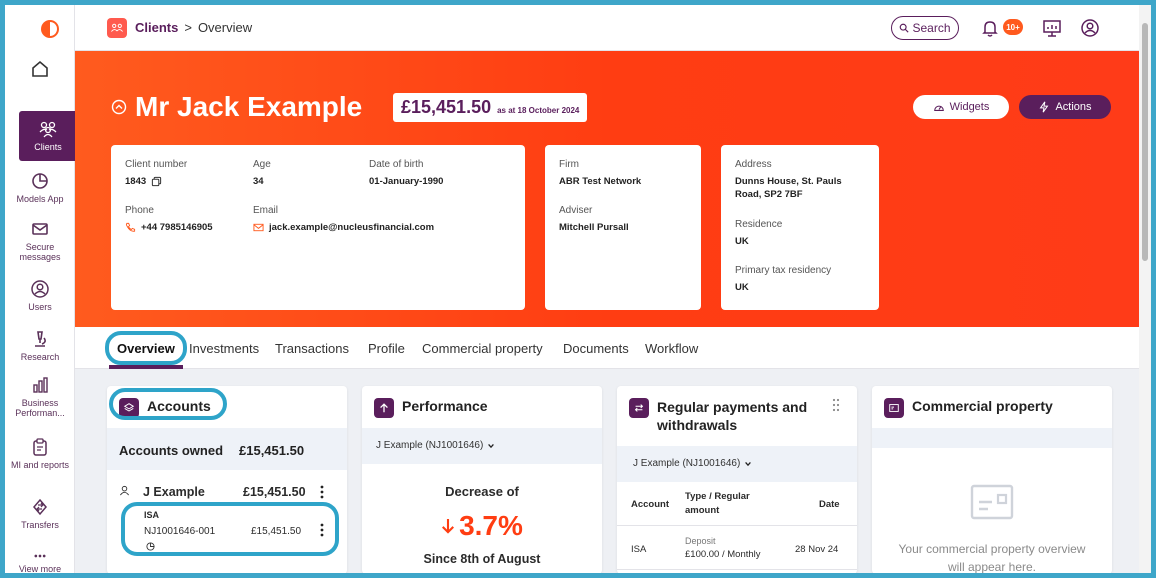 This screenshot has height=578, width=1156. I want to click on sidebar-item-models-app: Models App, so click(40, 187).